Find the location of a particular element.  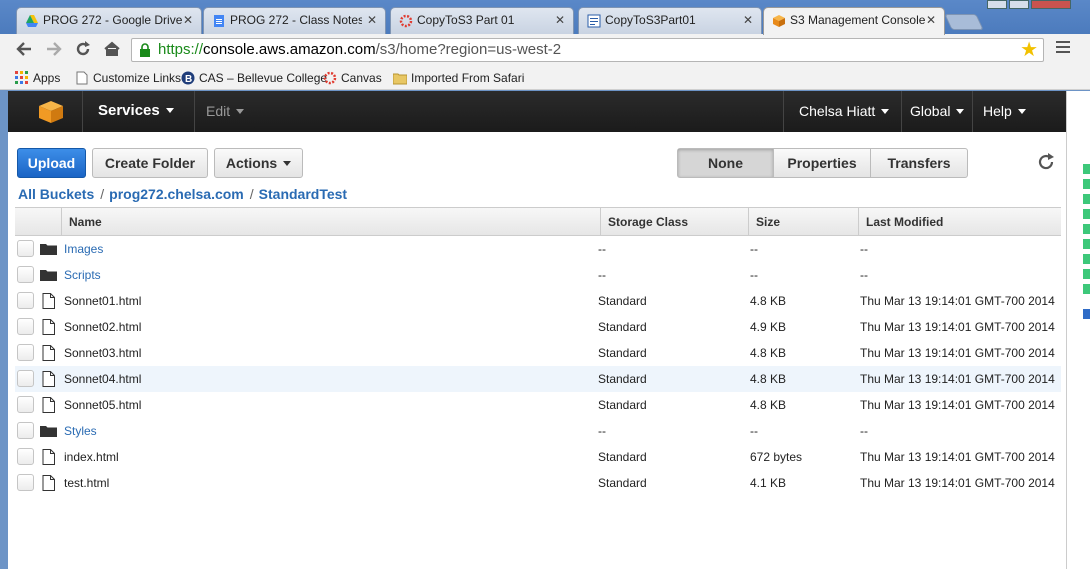

storage-class: -- is located at coordinates (602, 249).